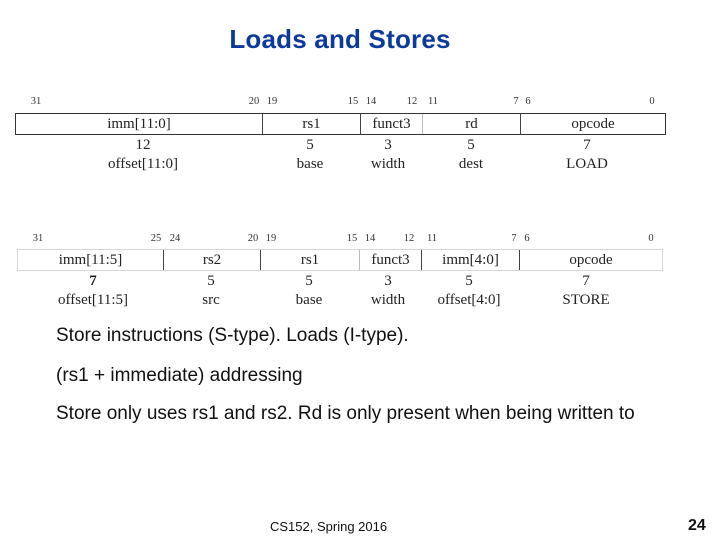 This screenshot has height=540, width=720. What do you see at coordinates (179, 375) in the screenshot?
I see `bullet-text: (rs1 + immediate) addressing` at bounding box center [179, 375].